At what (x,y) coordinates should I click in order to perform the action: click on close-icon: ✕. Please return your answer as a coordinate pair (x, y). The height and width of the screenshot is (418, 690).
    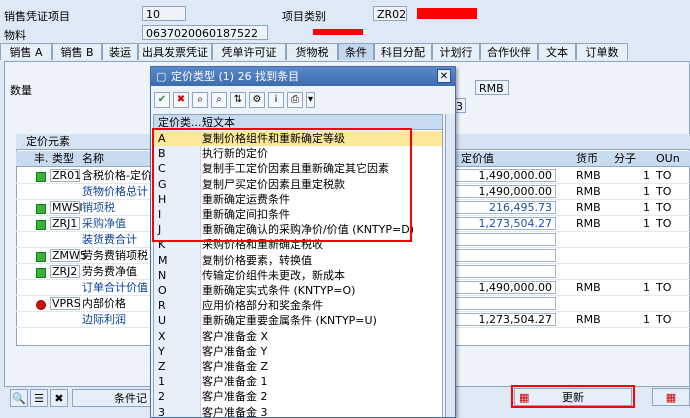
    Looking at the image, I should click on (444, 76).